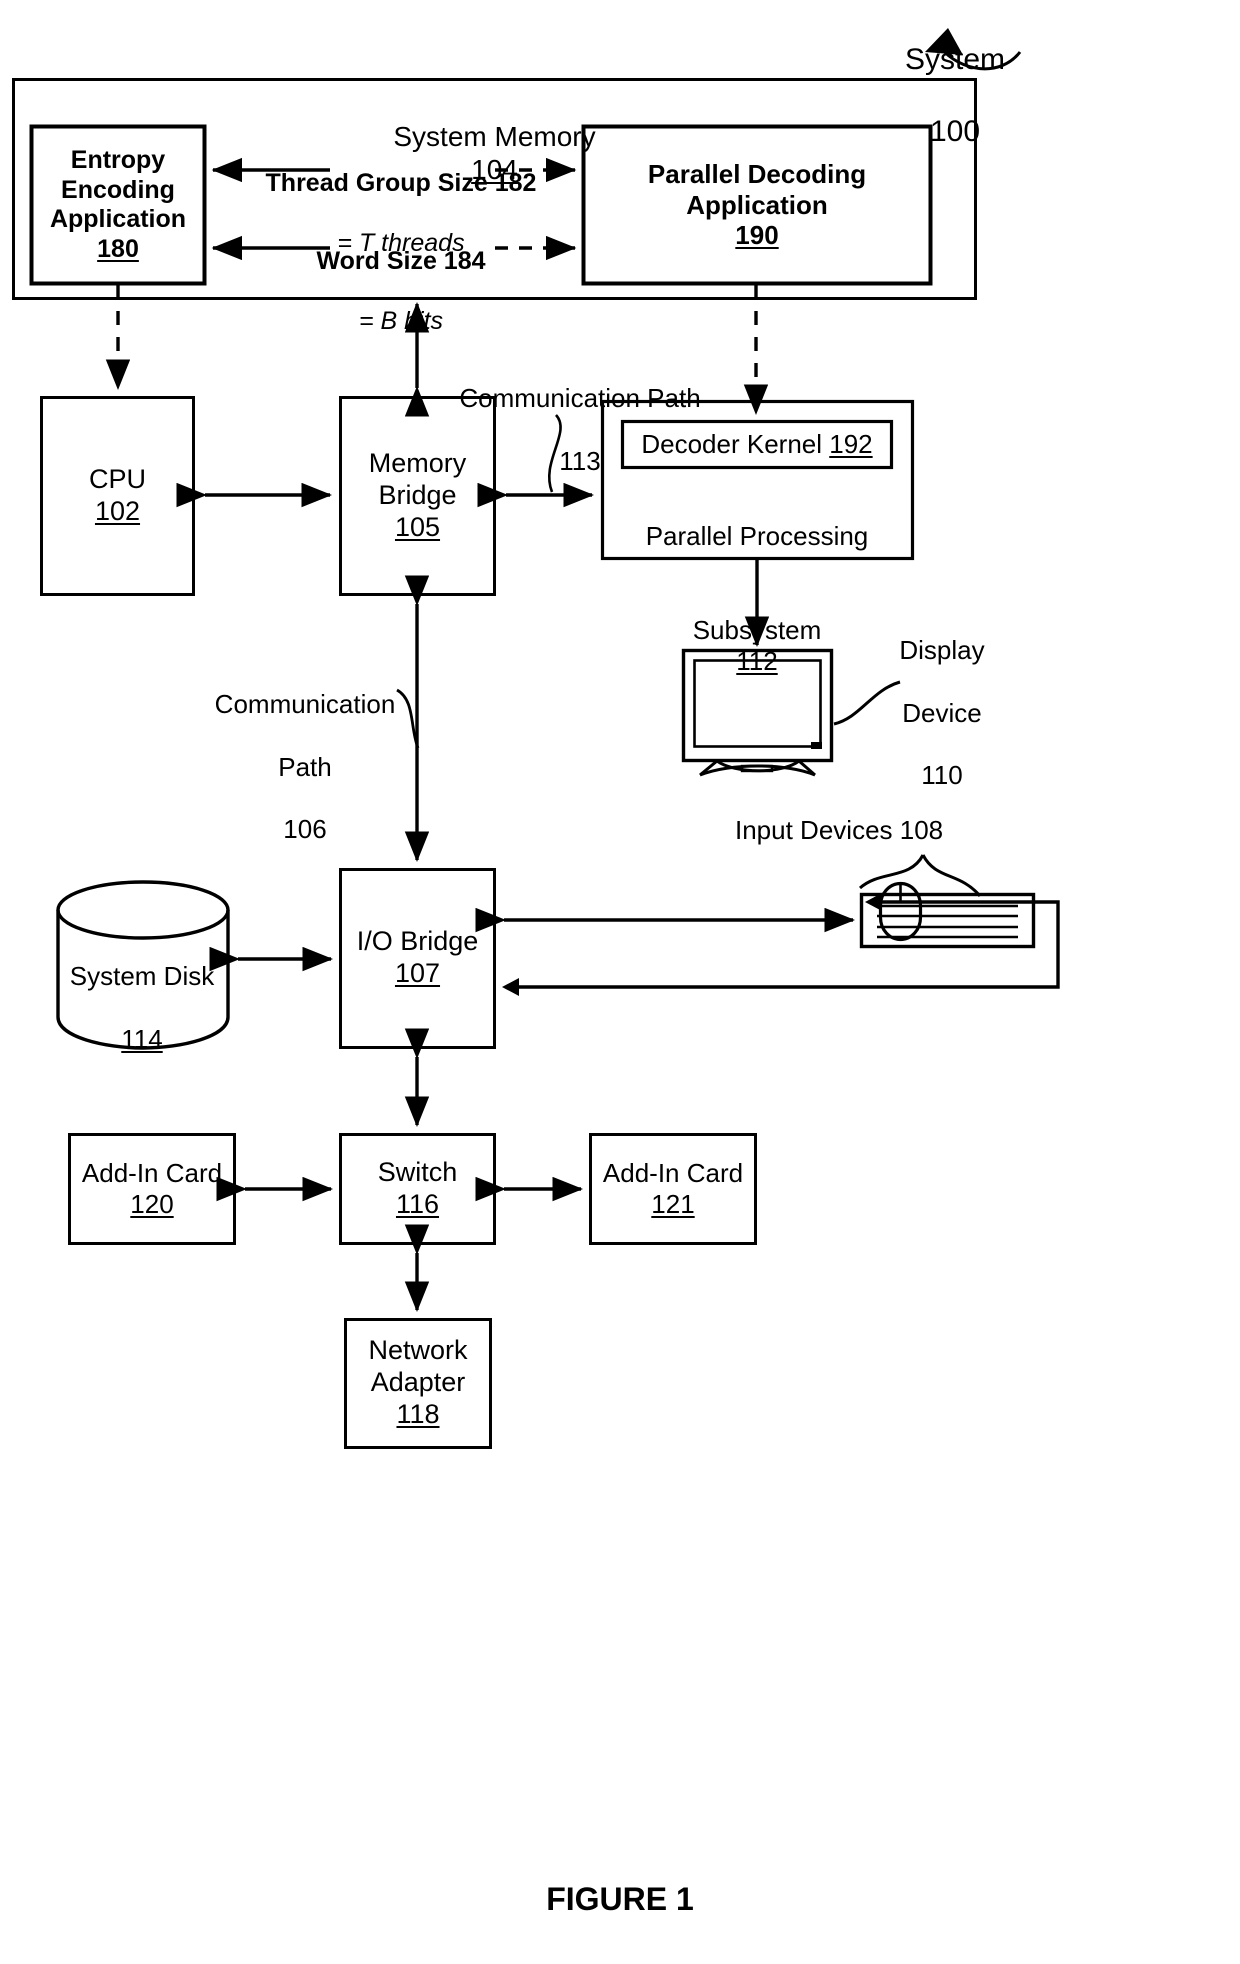 The image size is (1240, 1964). What do you see at coordinates (117, 511) in the screenshot?
I see `cpu-ref: 102` at bounding box center [117, 511].